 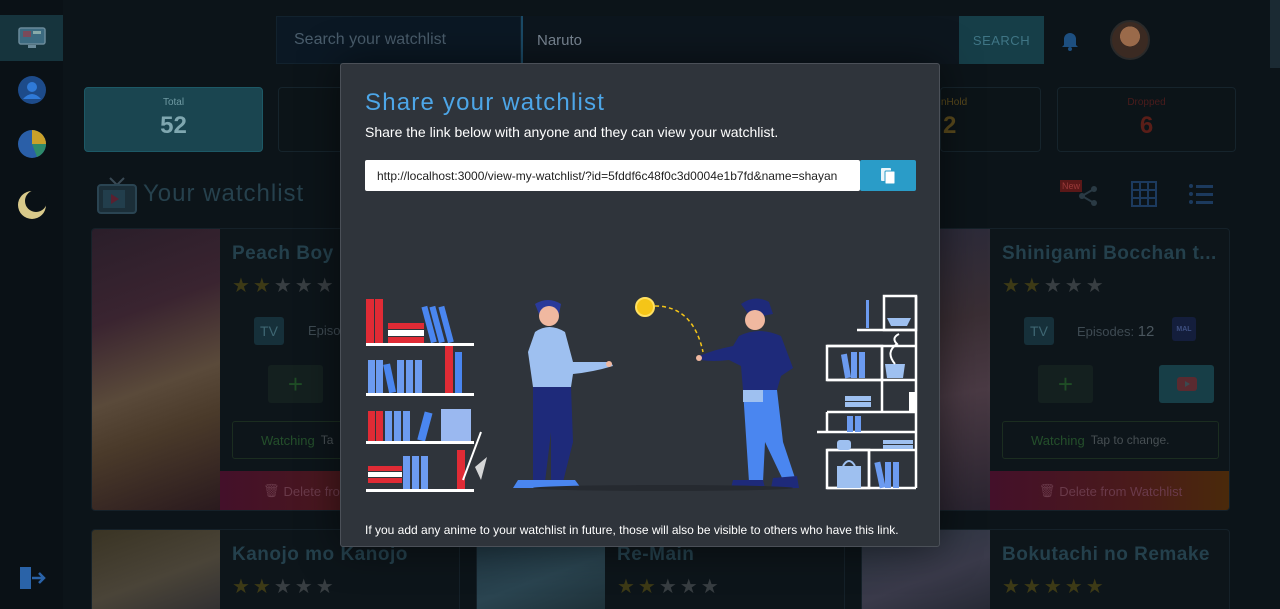 I want to click on anime-title: Bokutachi no Remake, so click(x=1106, y=555).